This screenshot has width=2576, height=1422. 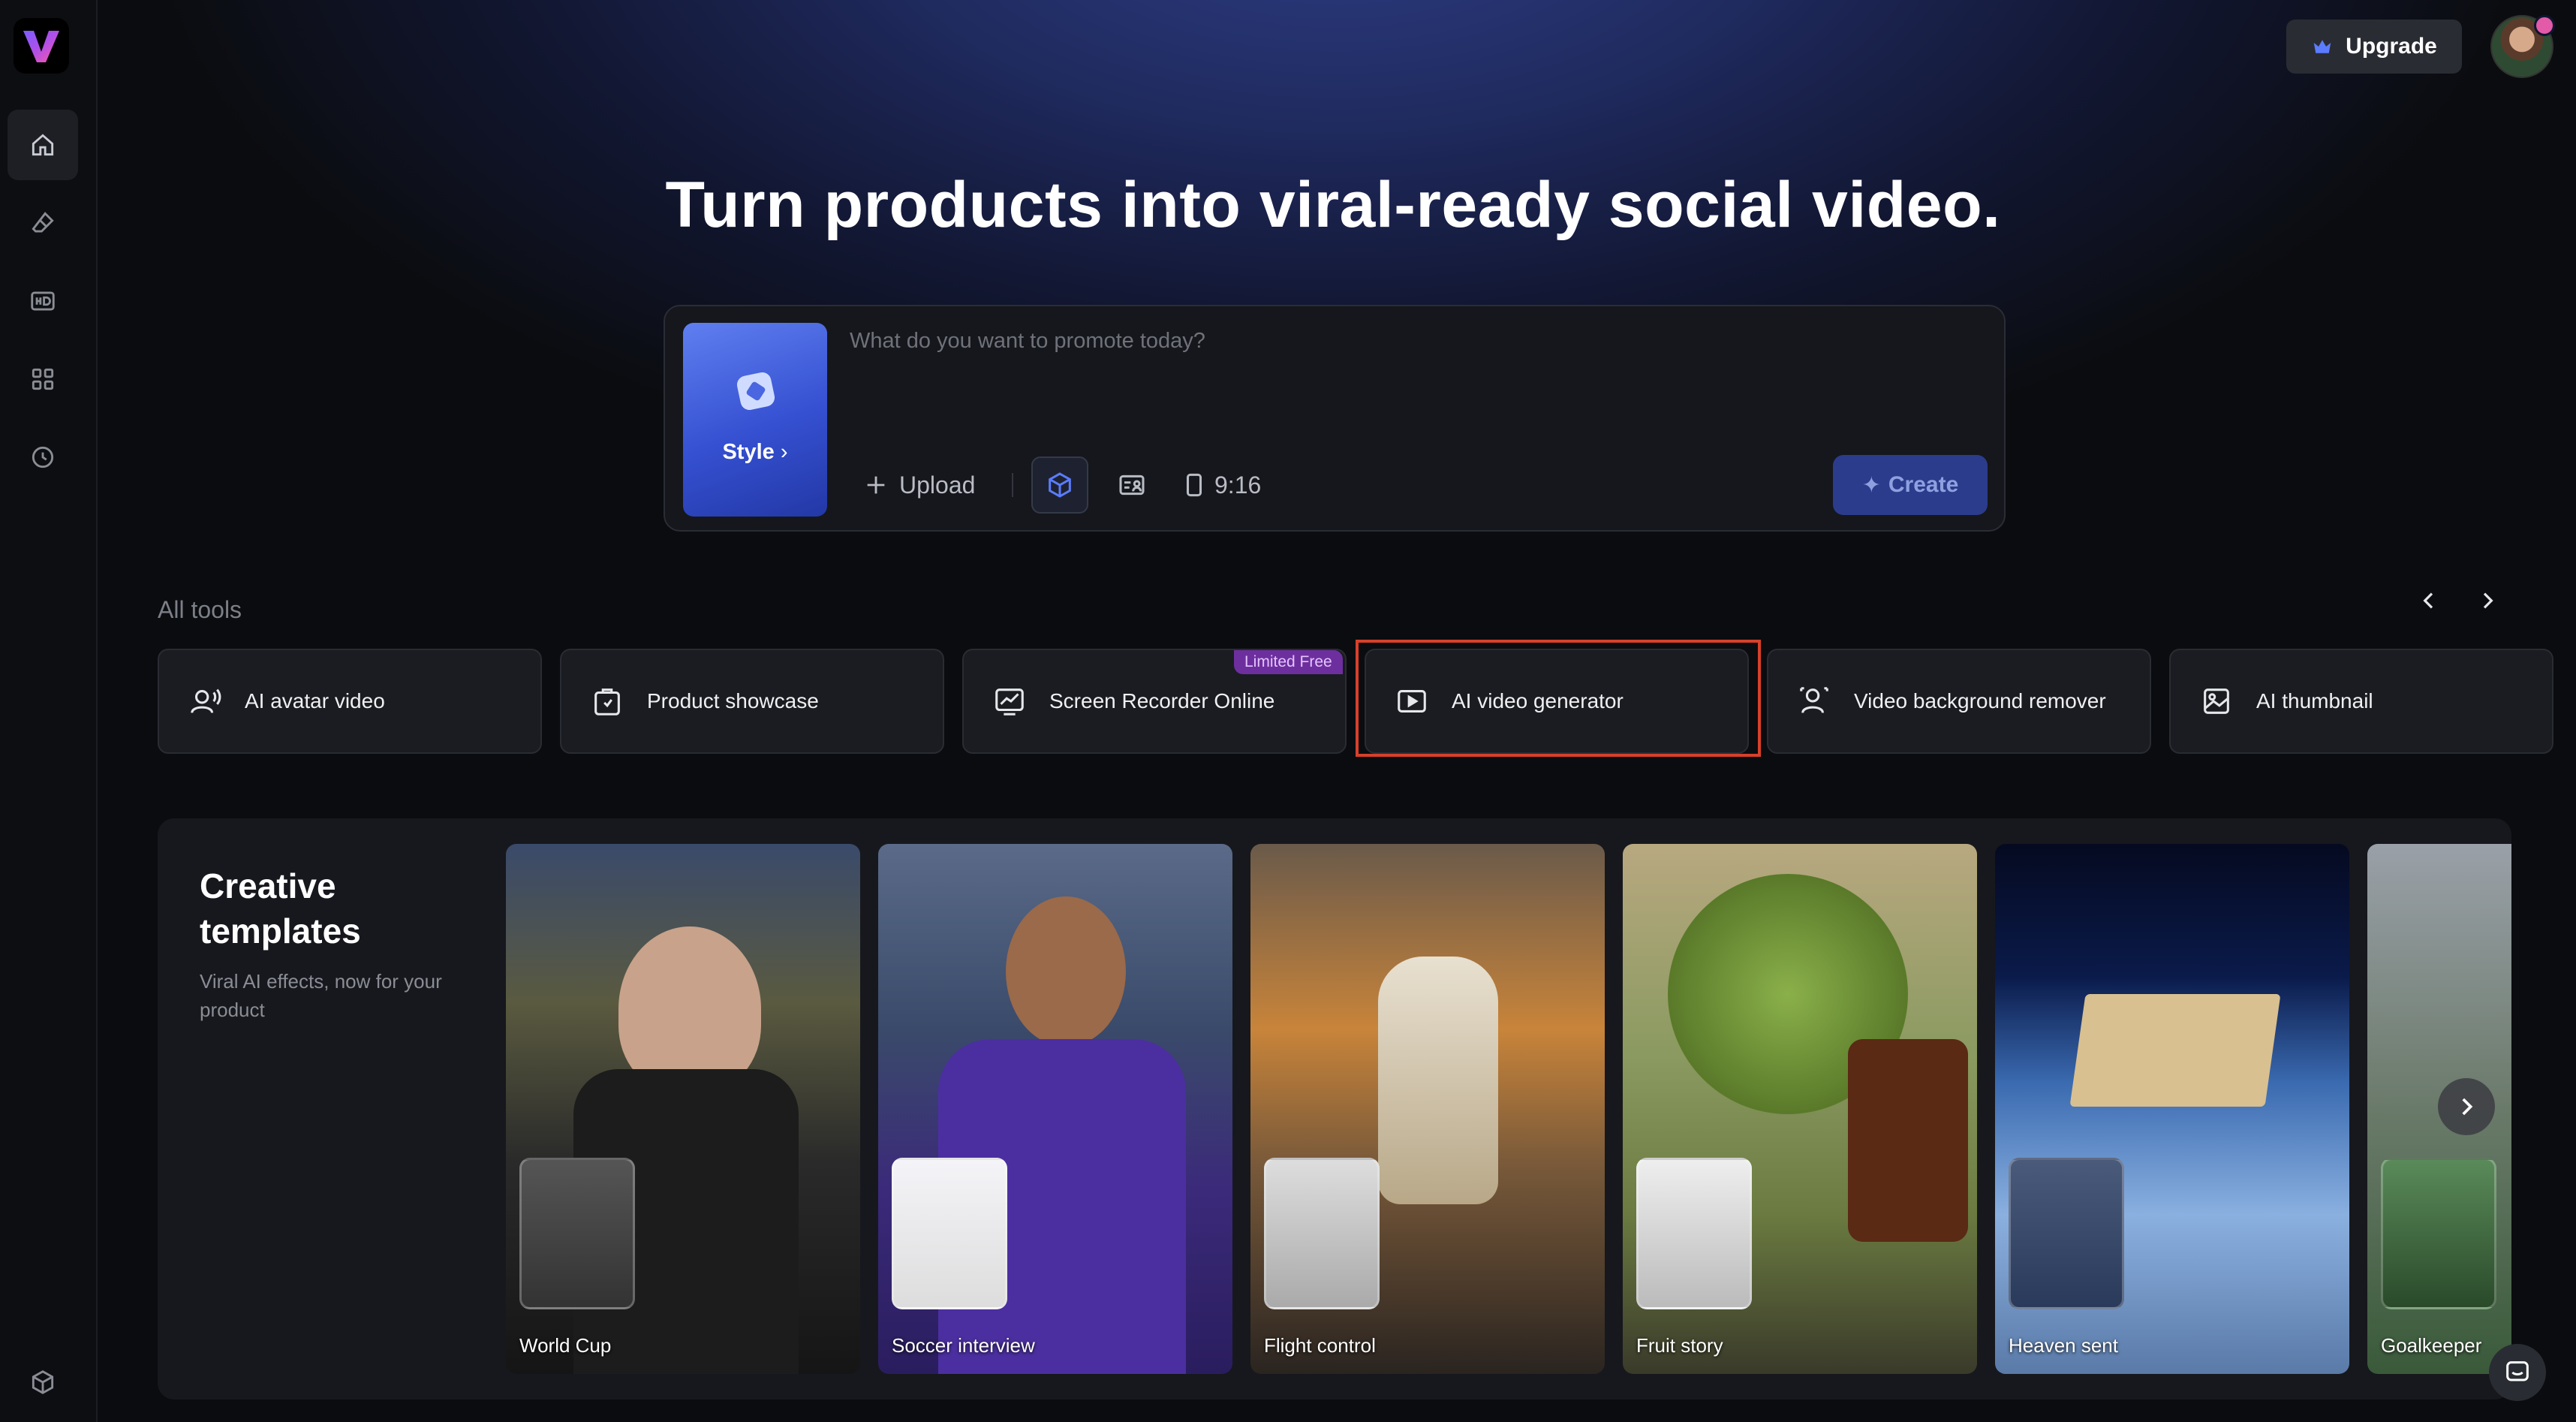 I want to click on template-label: Heaven sent, so click(x=2063, y=1345).